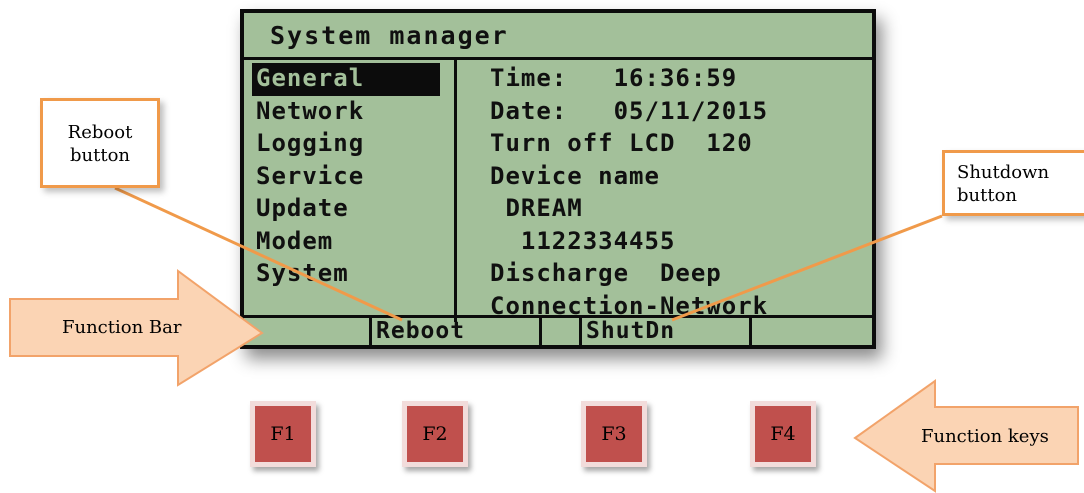 The image size is (1084, 493). Describe the element at coordinates (346, 79) in the screenshot. I see `menu-item-general: General` at that location.